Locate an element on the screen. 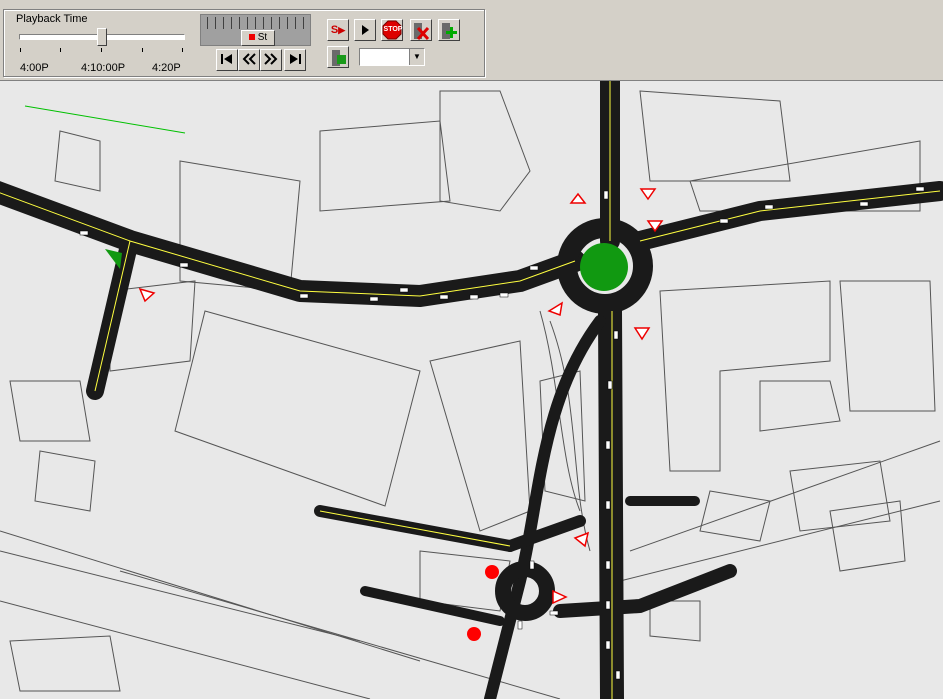 The image size is (943, 699). speed-knob-label: St is located at coordinates (262, 37).